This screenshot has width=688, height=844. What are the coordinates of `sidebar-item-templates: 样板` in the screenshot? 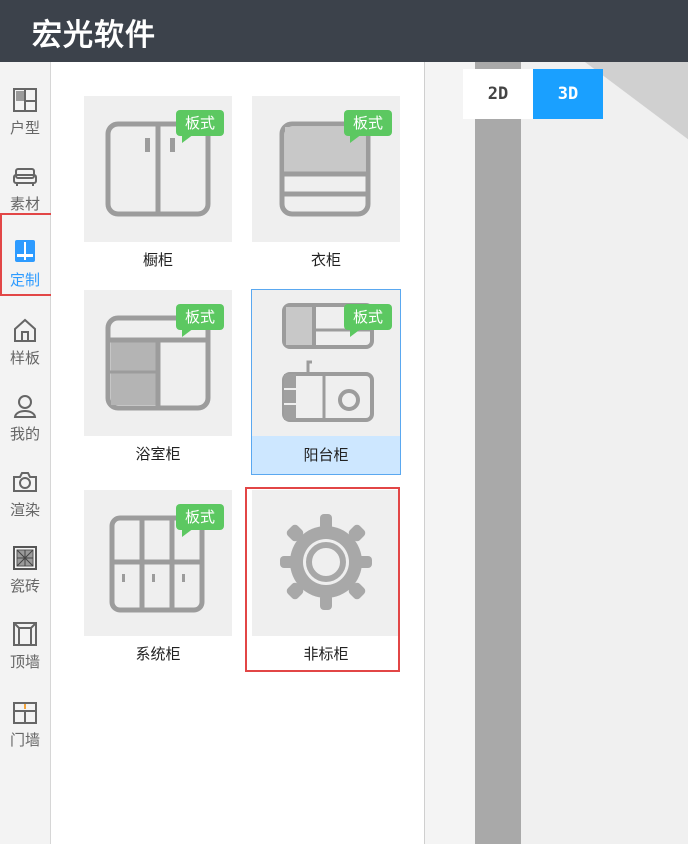 It's located at (25, 347).